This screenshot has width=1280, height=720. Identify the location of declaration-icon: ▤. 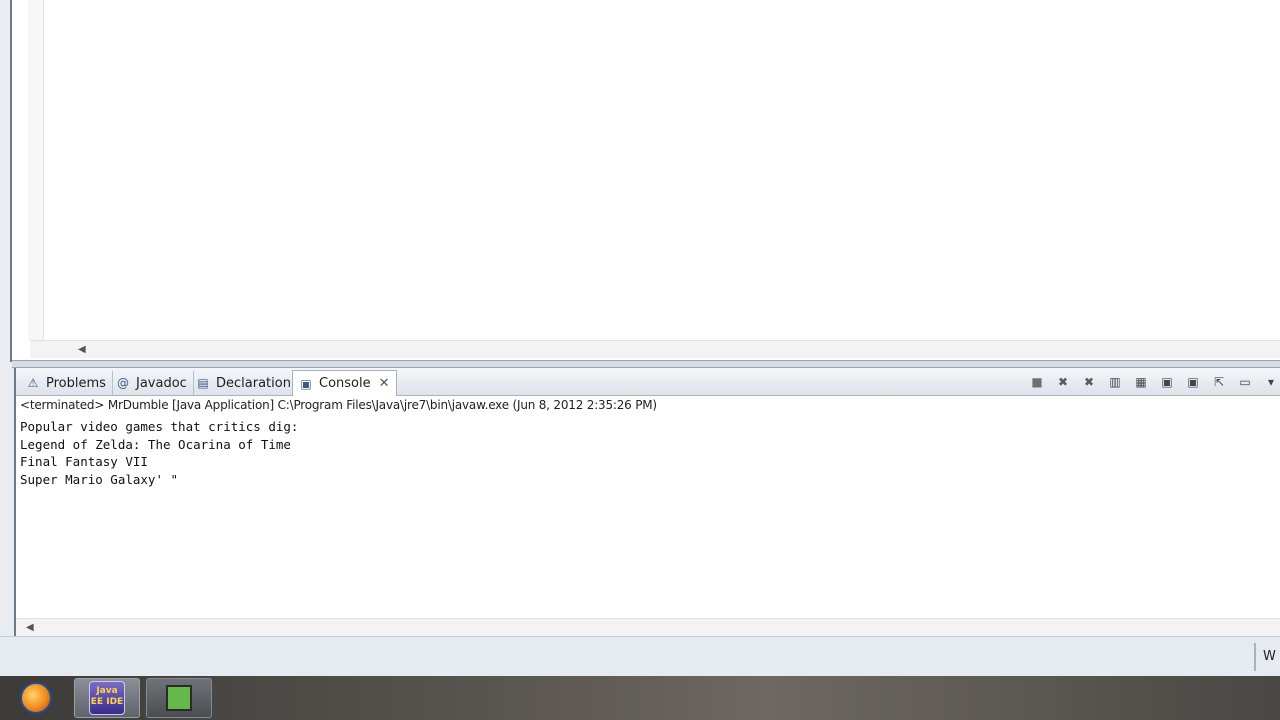
(203, 383).